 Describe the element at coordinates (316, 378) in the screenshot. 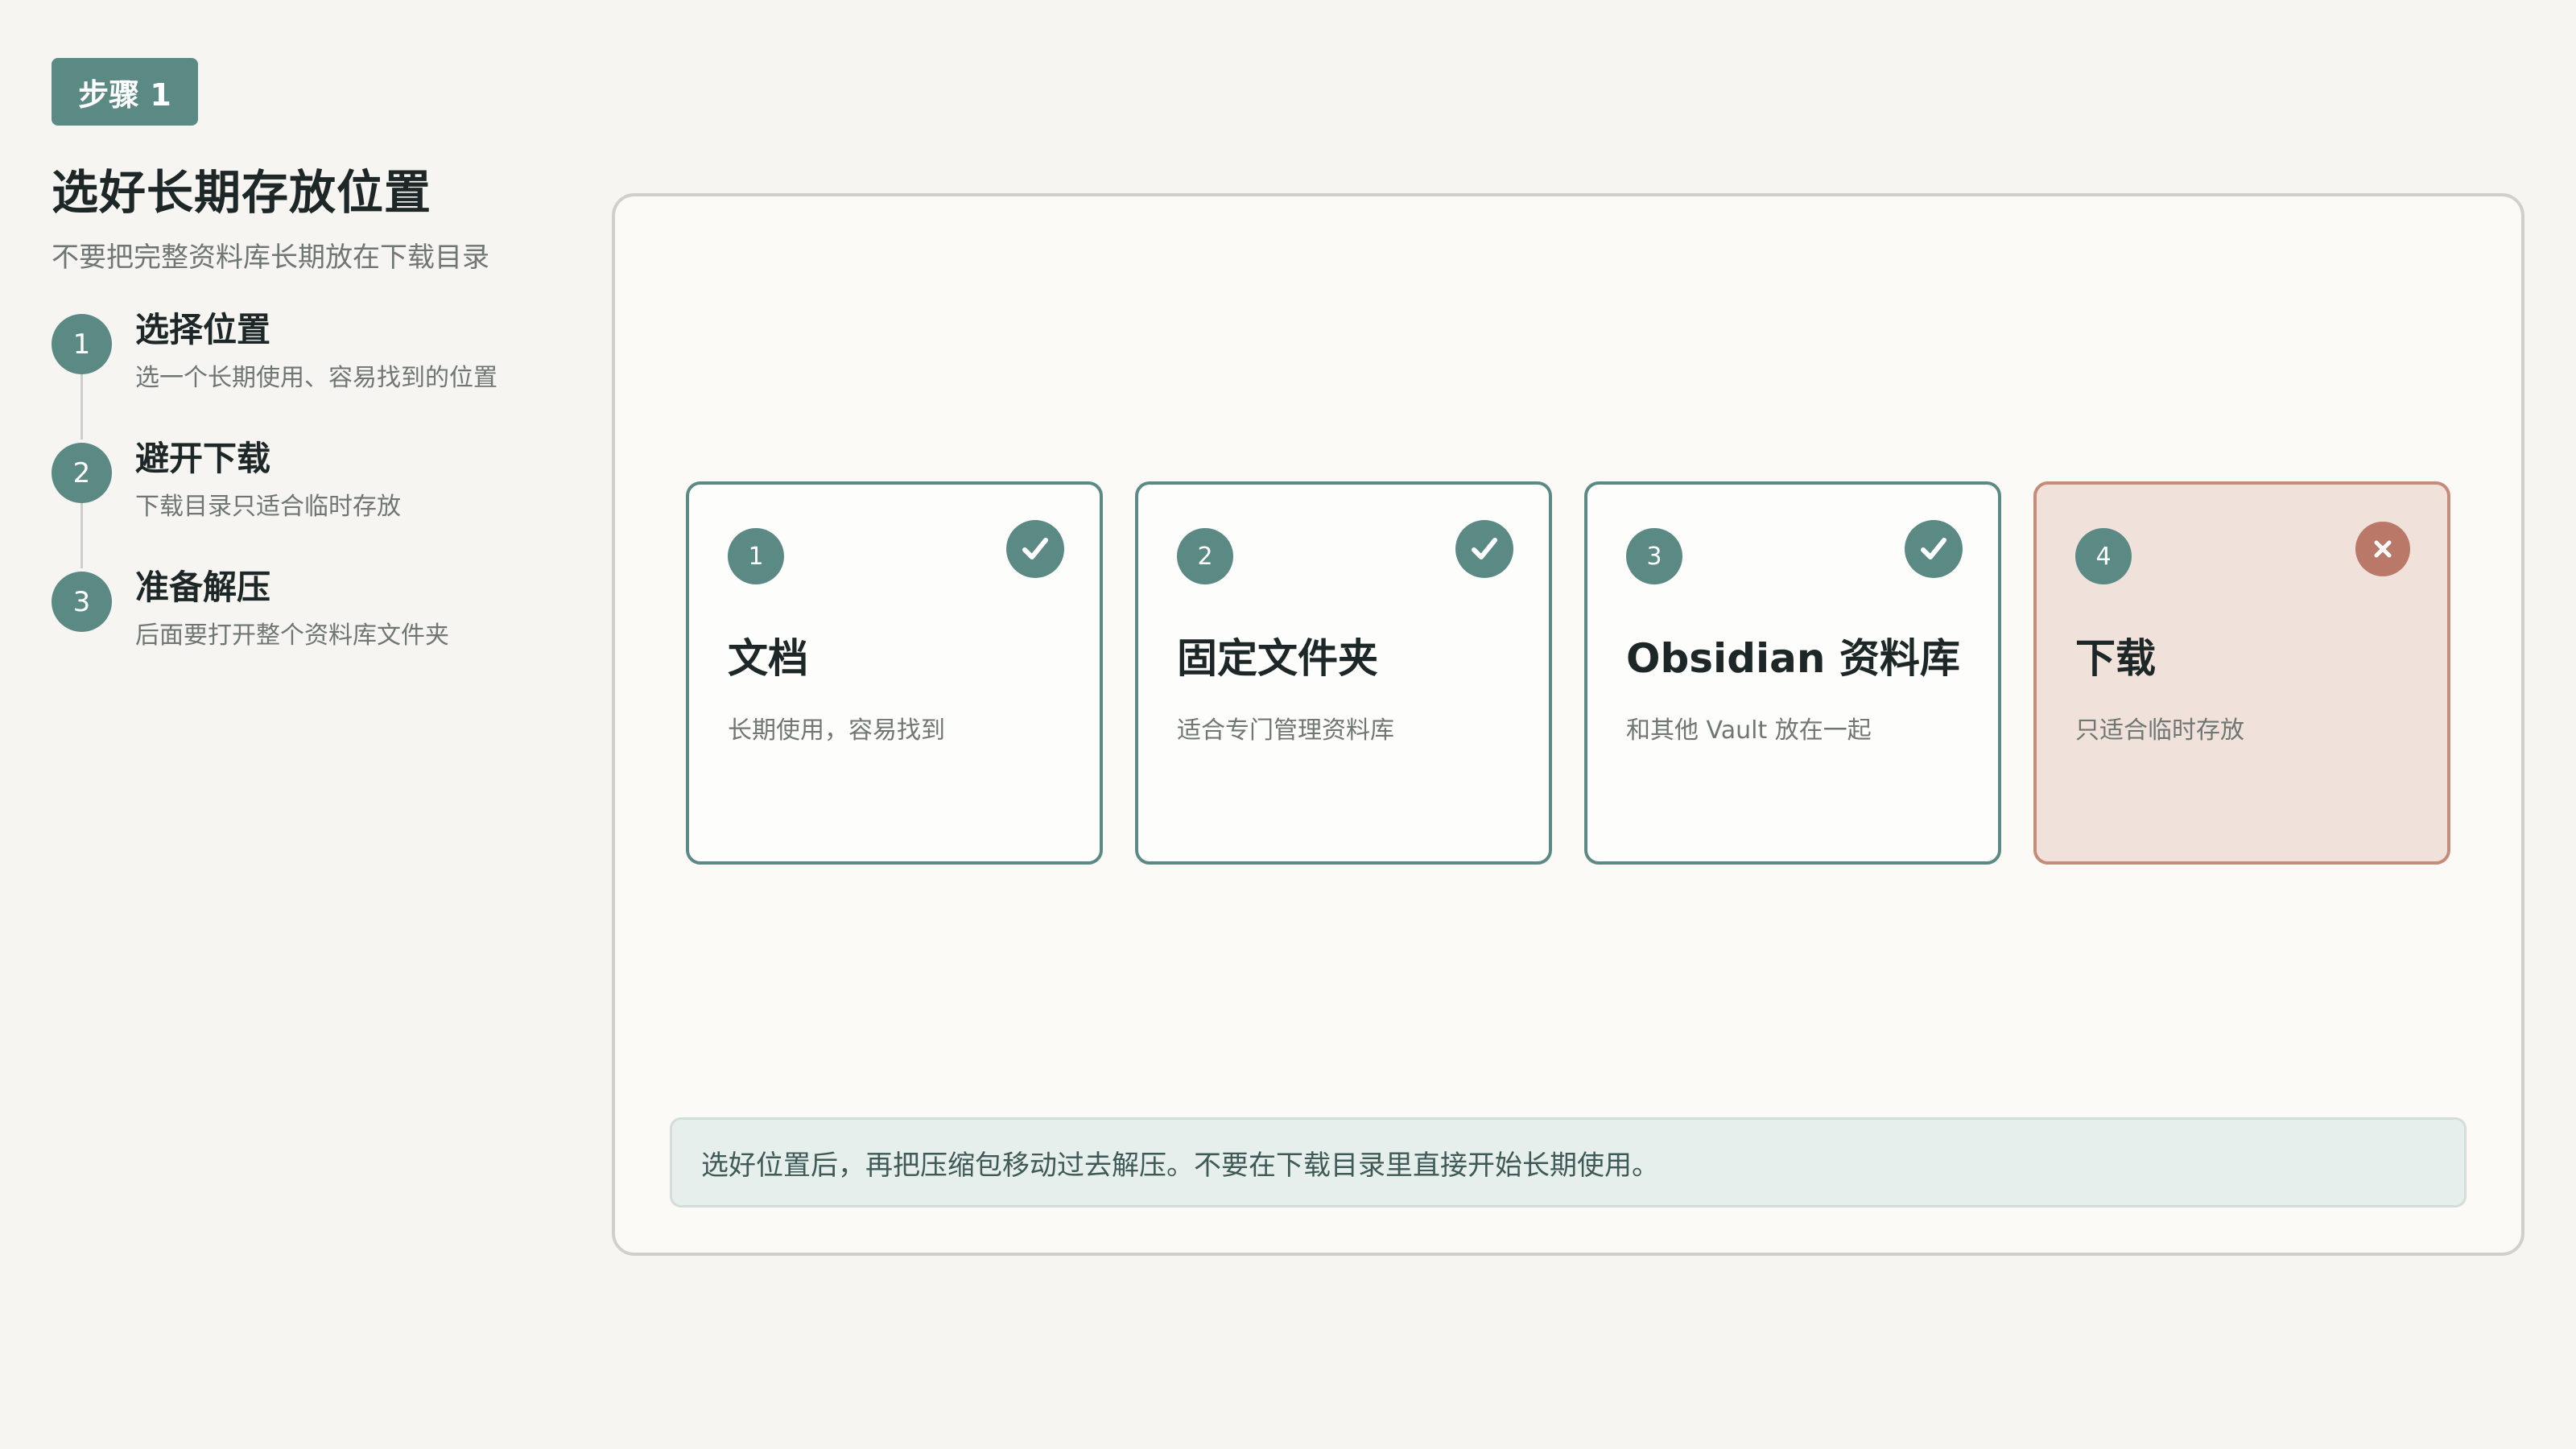

I see `step-description: 选一个长期使用、容易找到的位置` at that location.